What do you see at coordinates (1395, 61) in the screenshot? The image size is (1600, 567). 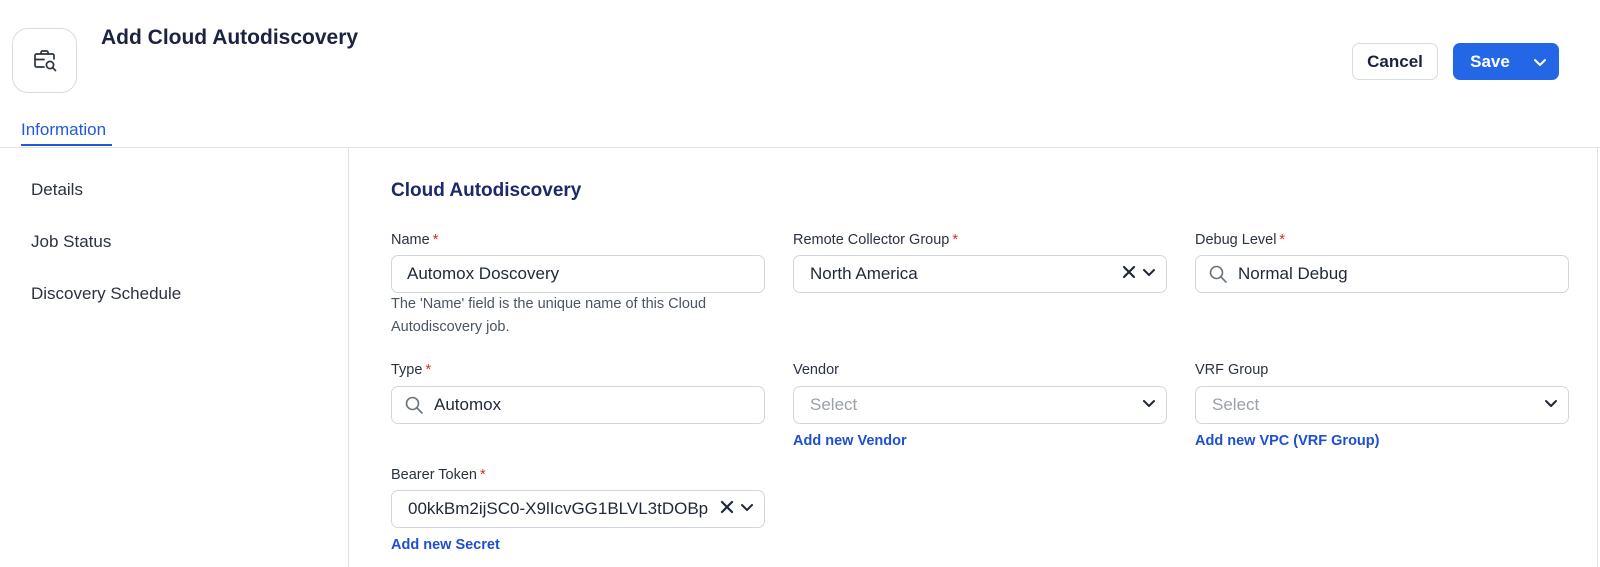 I see `cancel-button: Cancel` at bounding box center [1395, 61].